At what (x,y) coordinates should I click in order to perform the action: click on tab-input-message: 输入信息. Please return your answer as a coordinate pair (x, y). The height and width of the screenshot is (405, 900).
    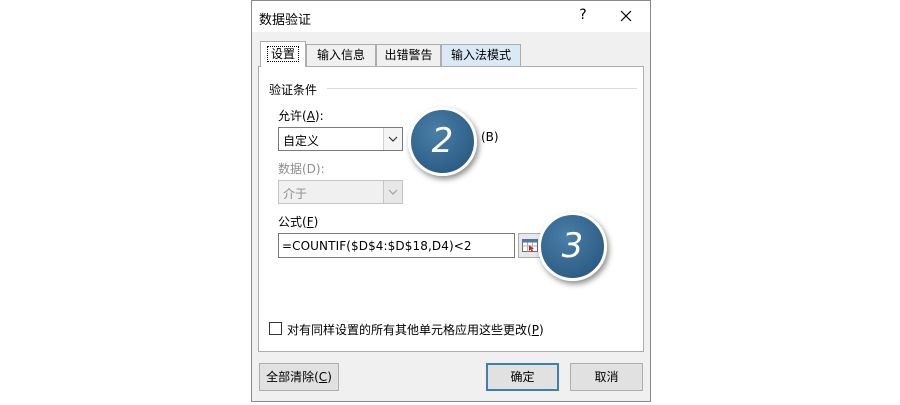
    Looking at the image, I should click on (341, 55).